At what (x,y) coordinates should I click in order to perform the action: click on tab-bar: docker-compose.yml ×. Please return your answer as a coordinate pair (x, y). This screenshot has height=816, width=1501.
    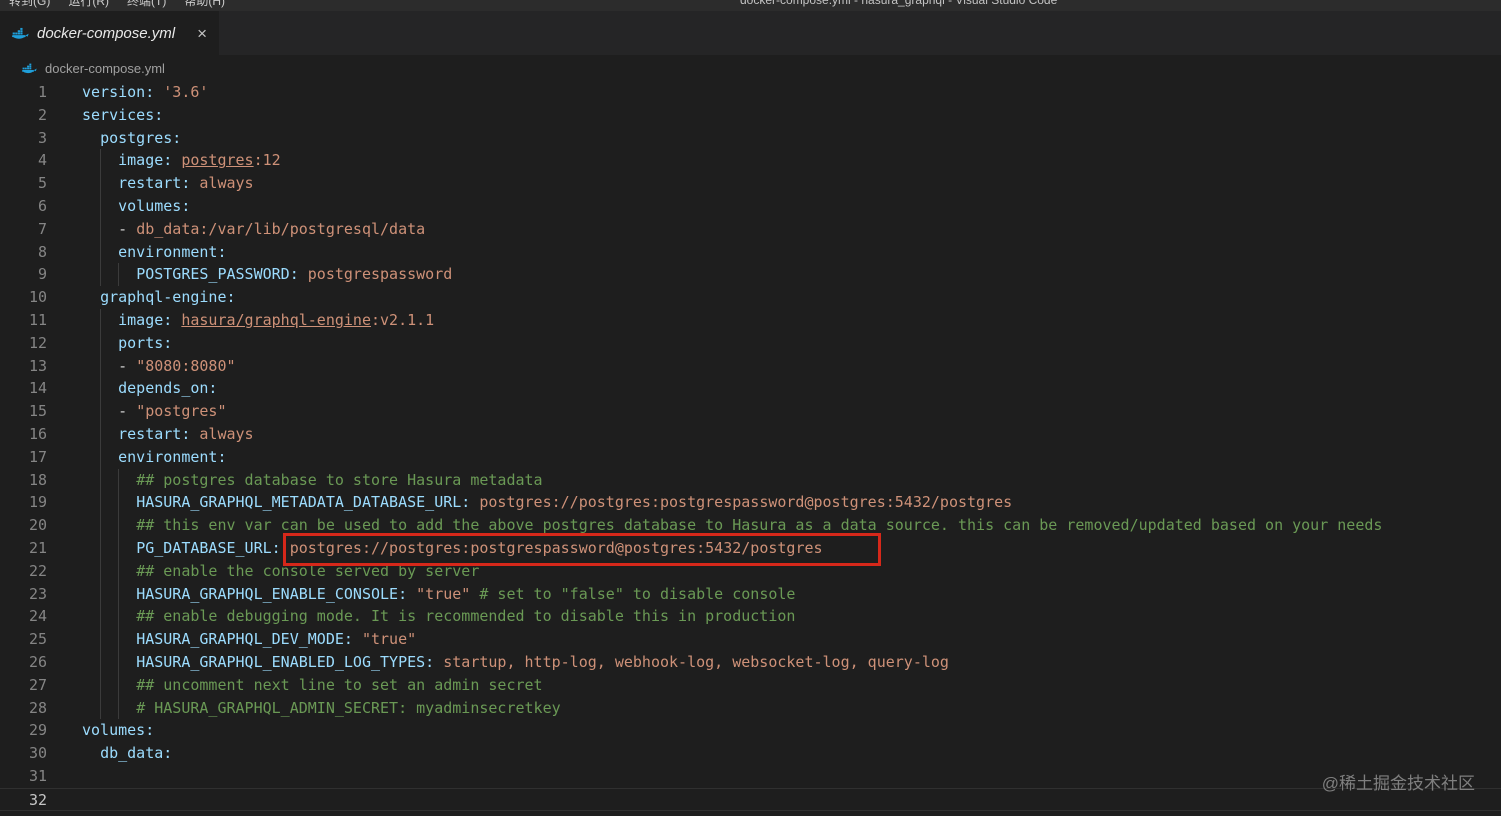
    Looking at the image, I should click on (750, 33).